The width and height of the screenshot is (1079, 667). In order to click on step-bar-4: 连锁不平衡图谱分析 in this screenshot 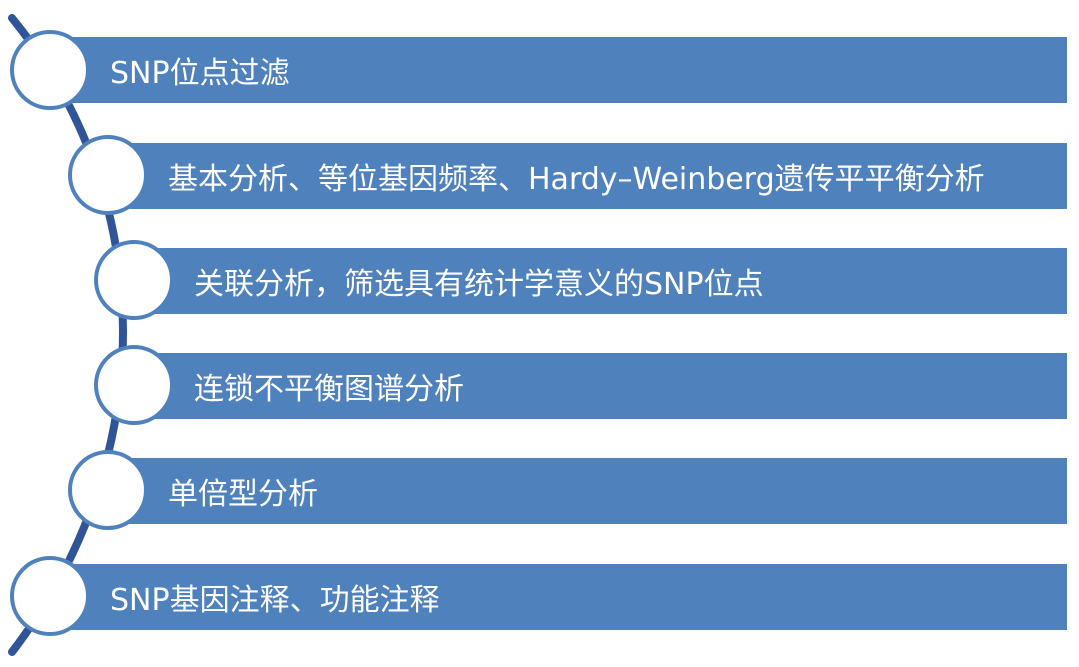, I will do `click(599, 386)`.